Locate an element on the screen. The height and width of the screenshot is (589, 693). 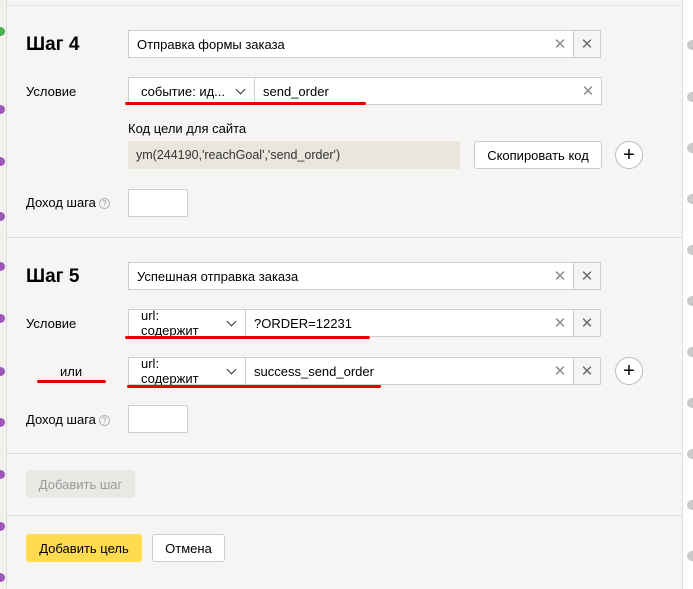
step-4-revenue-text: Доход шага is located at coordinates (61, 202).